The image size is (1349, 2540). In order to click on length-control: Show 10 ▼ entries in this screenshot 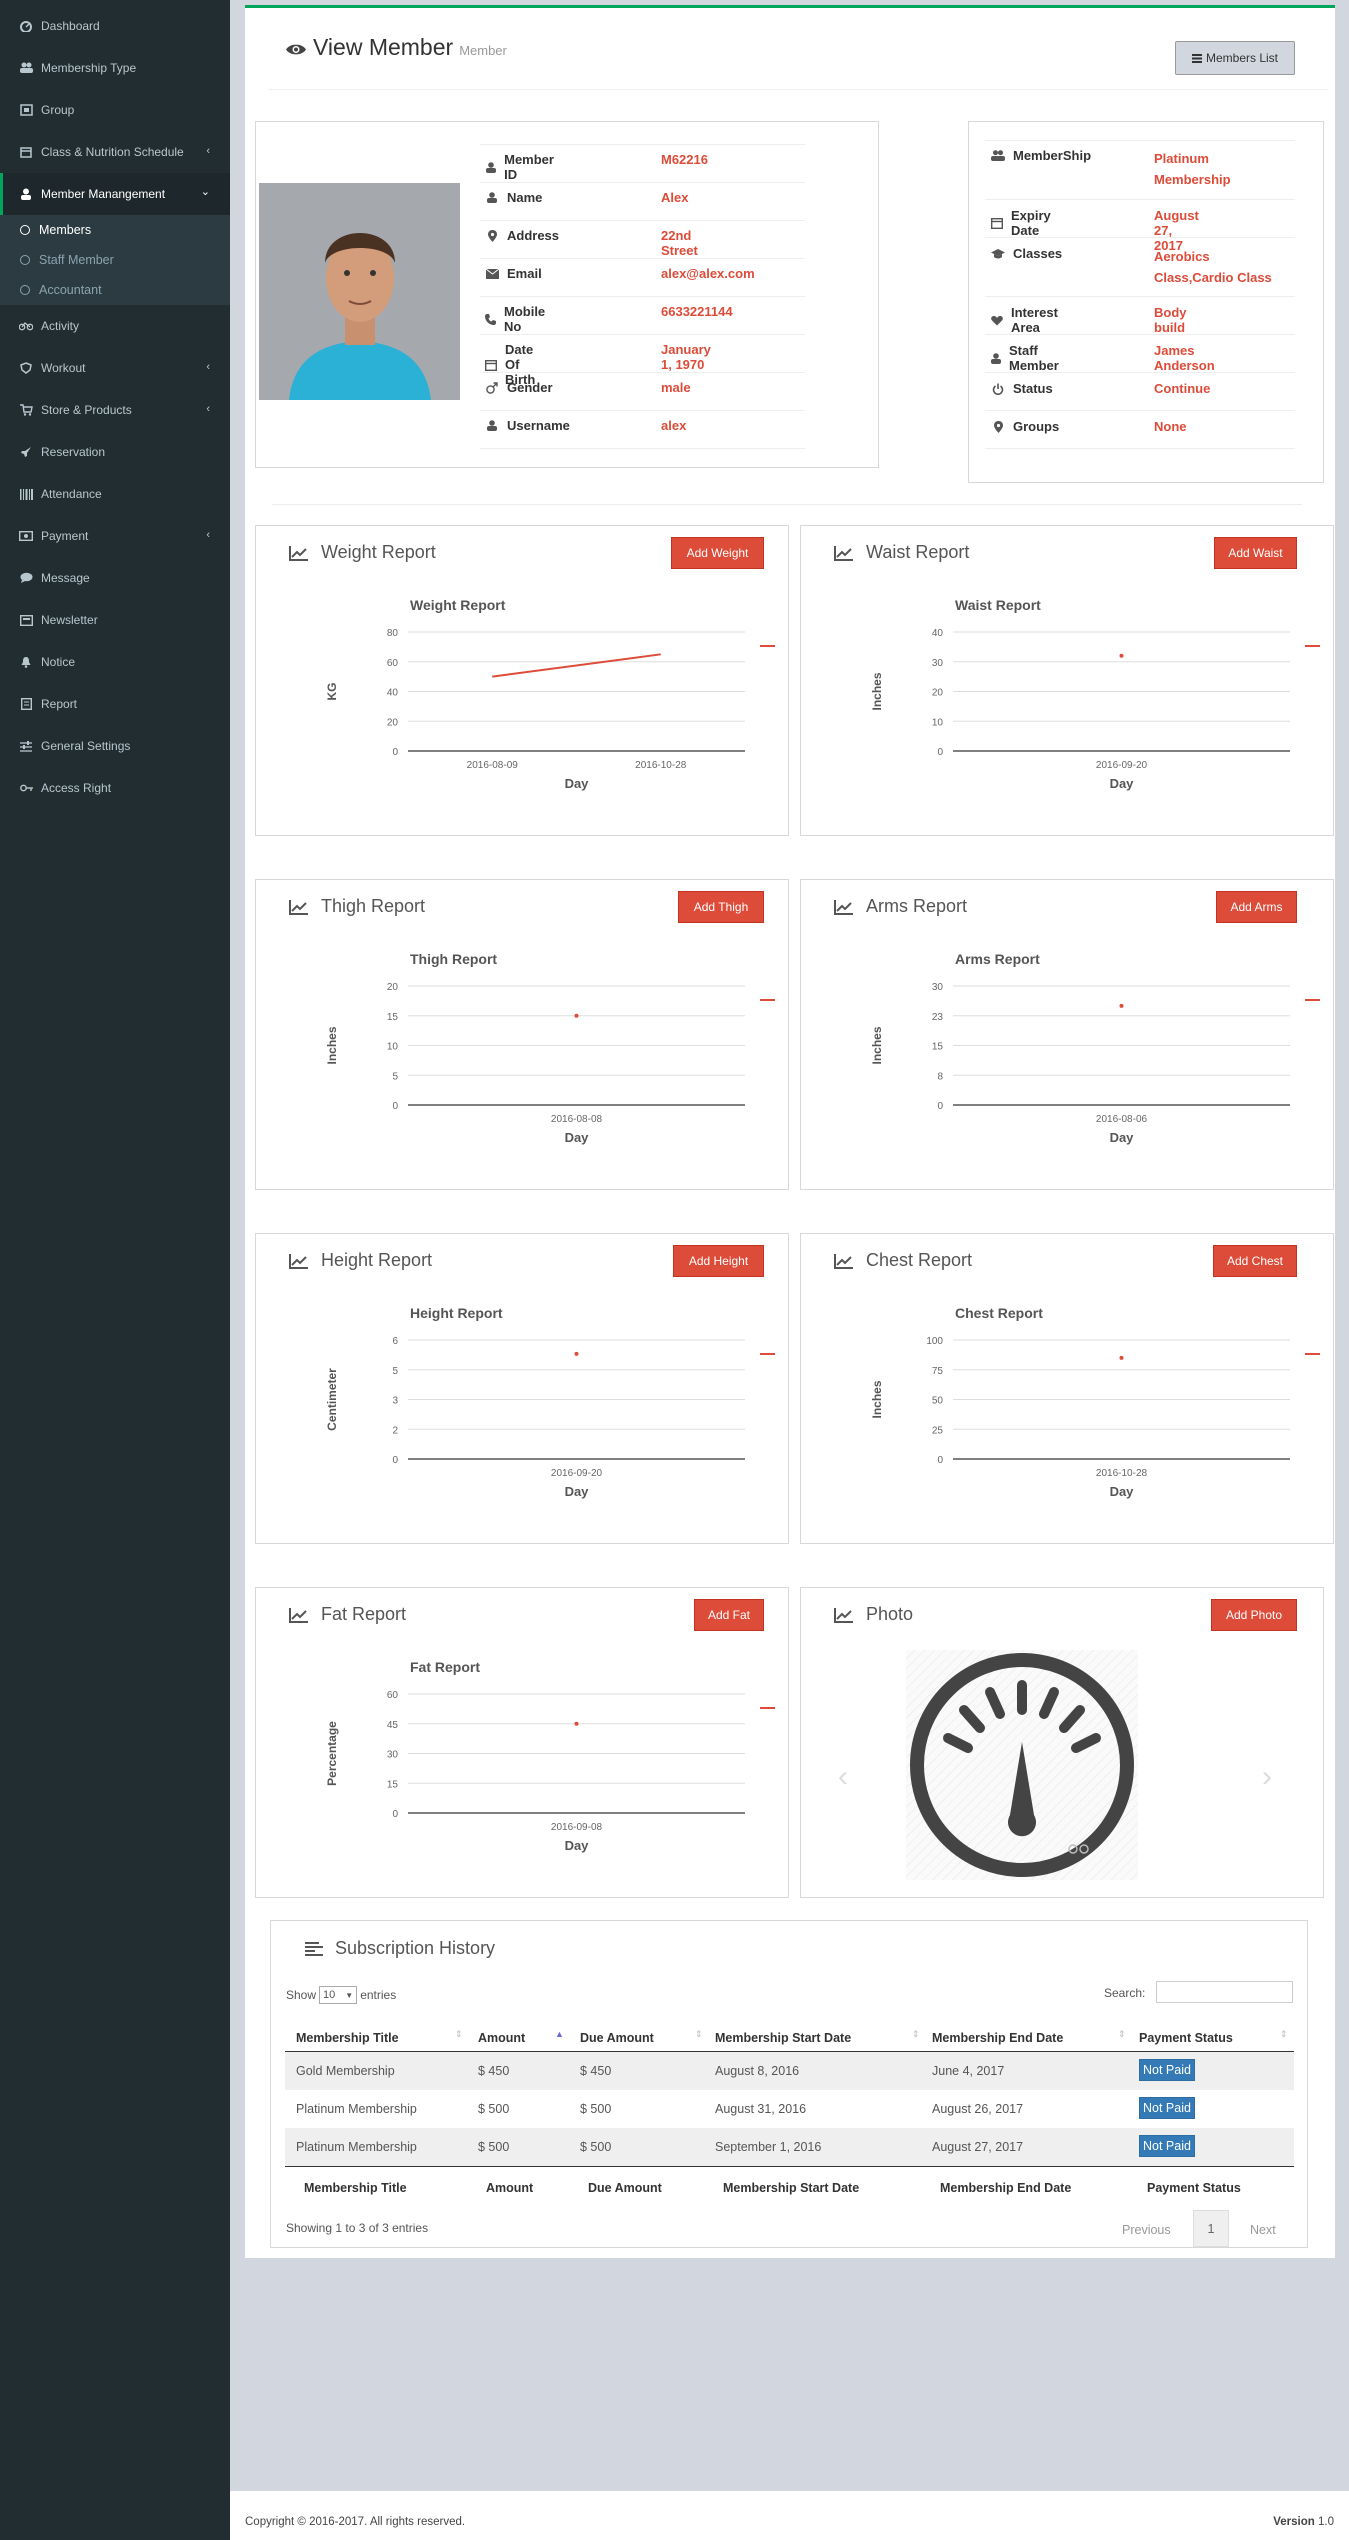, I will do `click(341, 1995)`.